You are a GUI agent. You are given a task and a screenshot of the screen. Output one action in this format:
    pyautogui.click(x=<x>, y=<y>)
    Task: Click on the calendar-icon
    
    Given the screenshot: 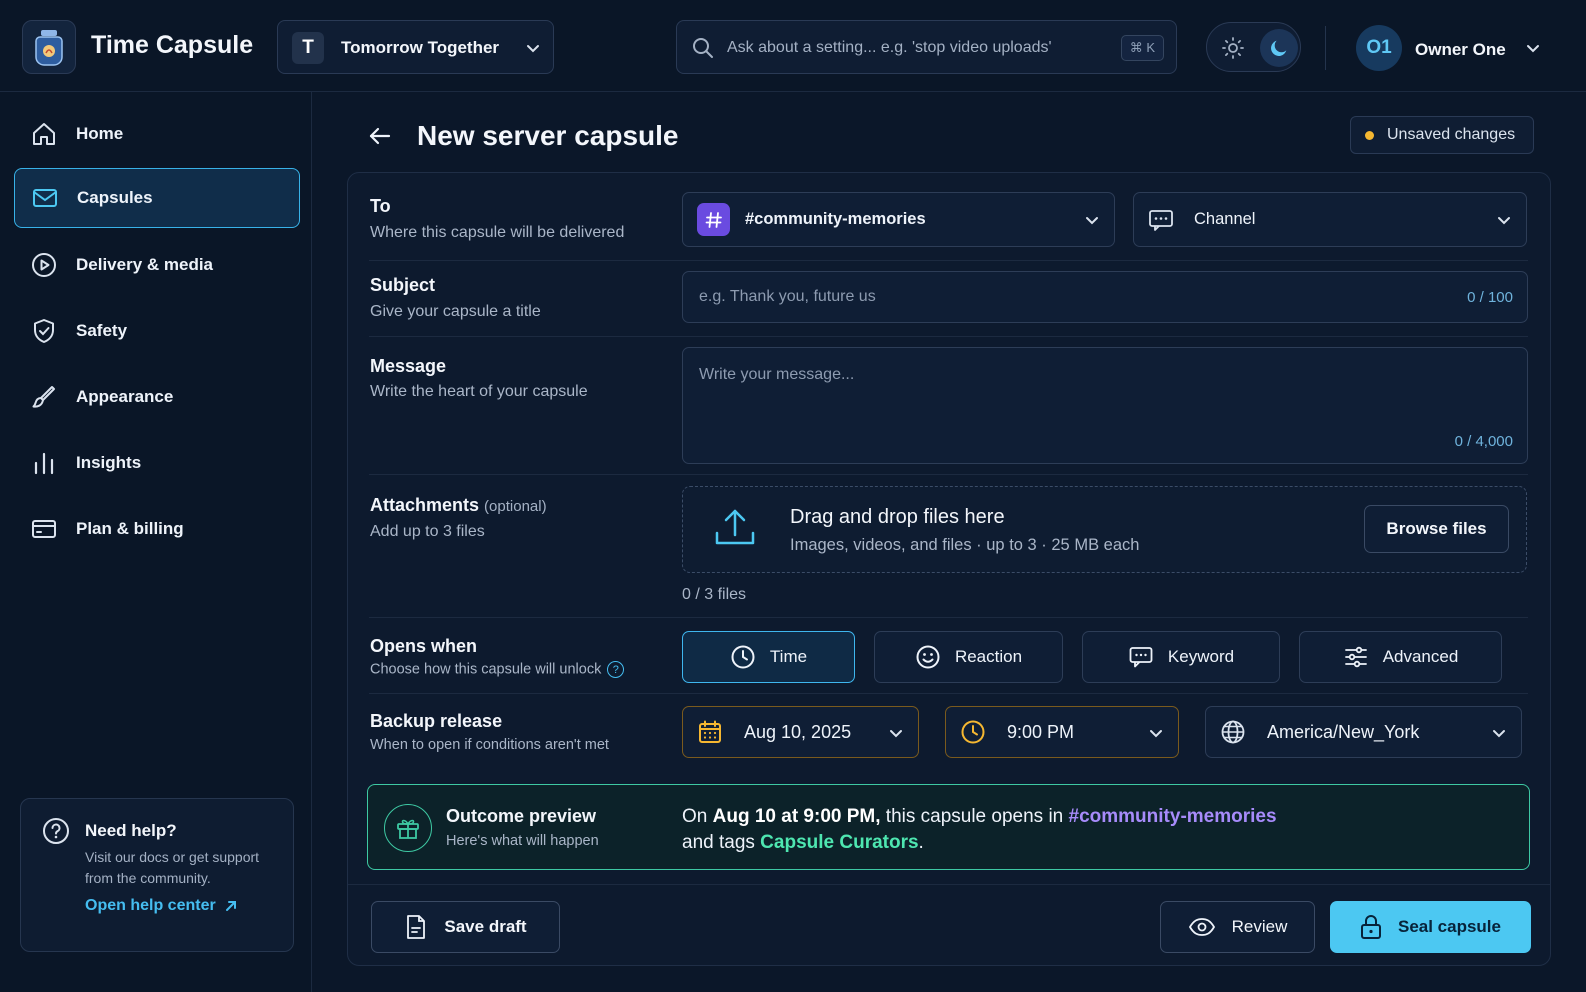 What is the action you would take?
    pyautogui.click(x=710, y=732)
    